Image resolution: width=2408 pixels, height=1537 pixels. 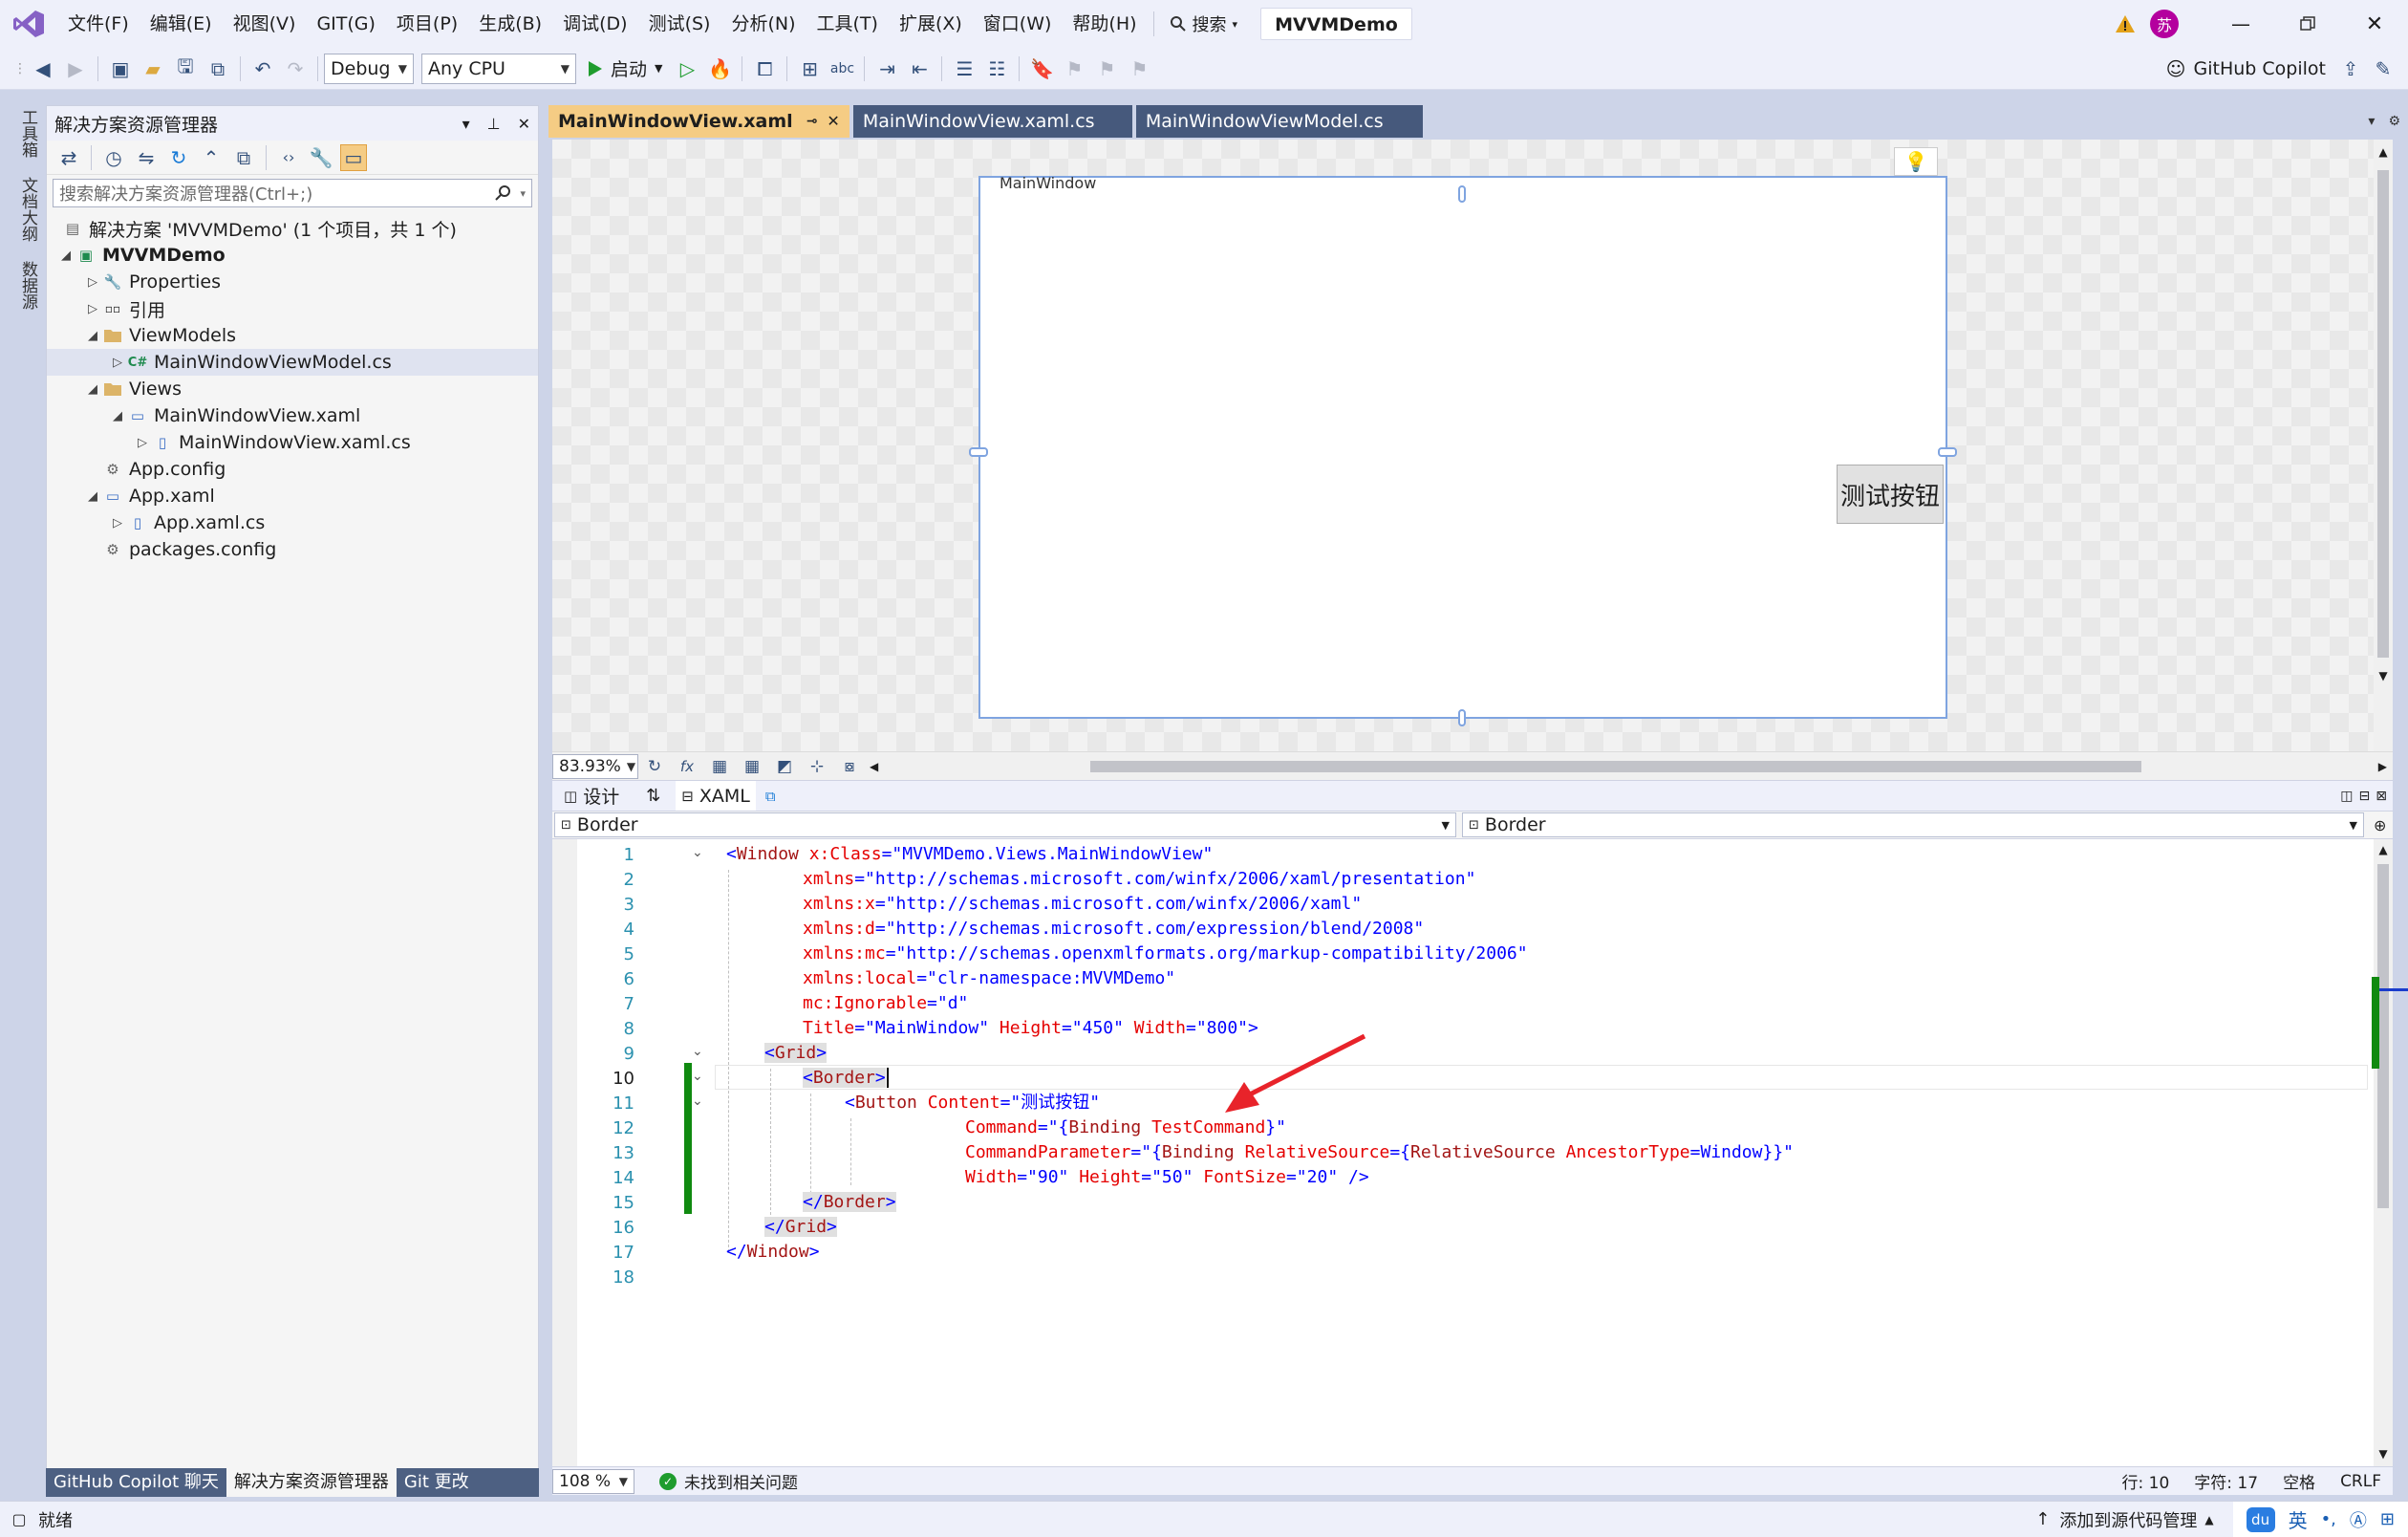 I want to click on close-panel-icon: ✕, so click(x=524, y=124).